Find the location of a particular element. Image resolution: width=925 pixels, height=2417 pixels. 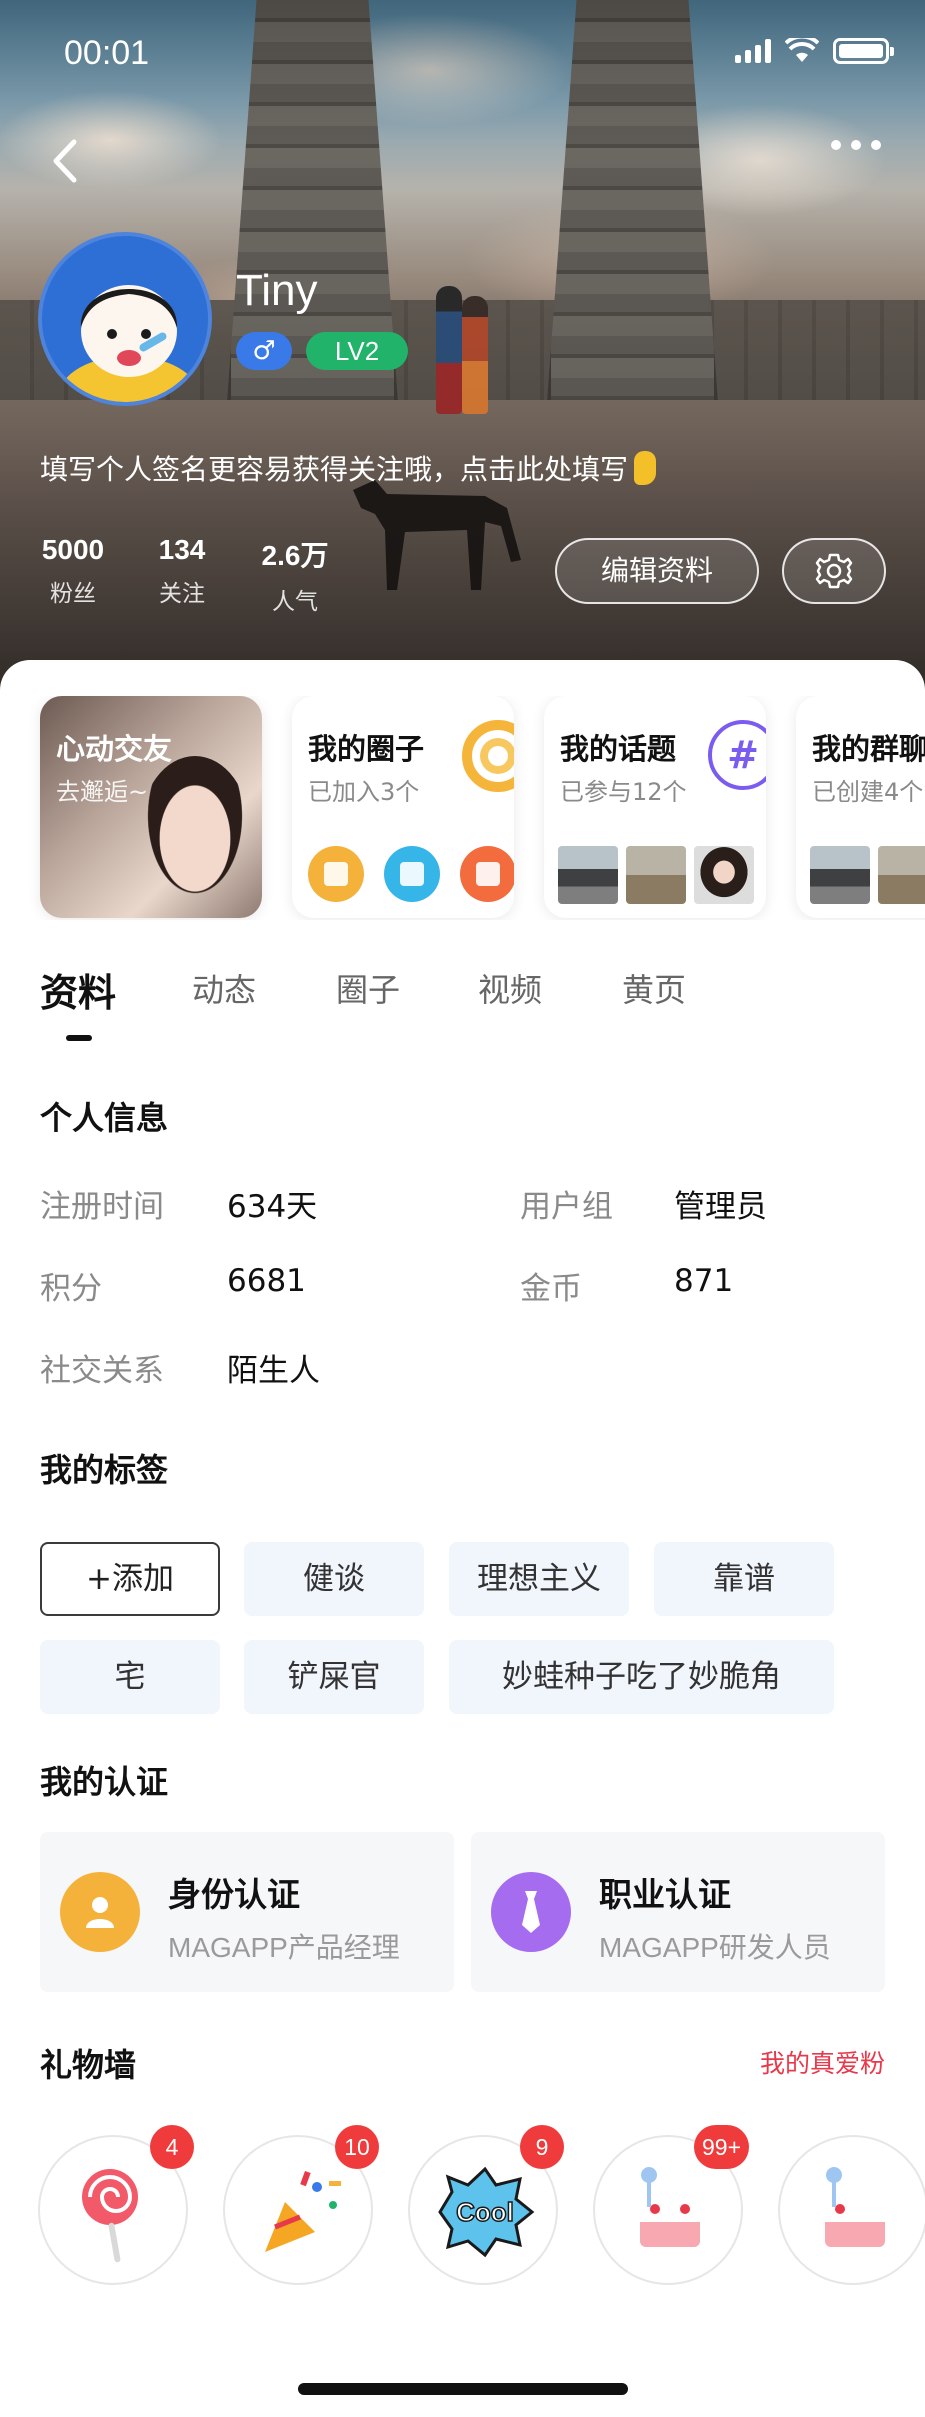

chevron-left-icon is located at coordinates (65, 161).